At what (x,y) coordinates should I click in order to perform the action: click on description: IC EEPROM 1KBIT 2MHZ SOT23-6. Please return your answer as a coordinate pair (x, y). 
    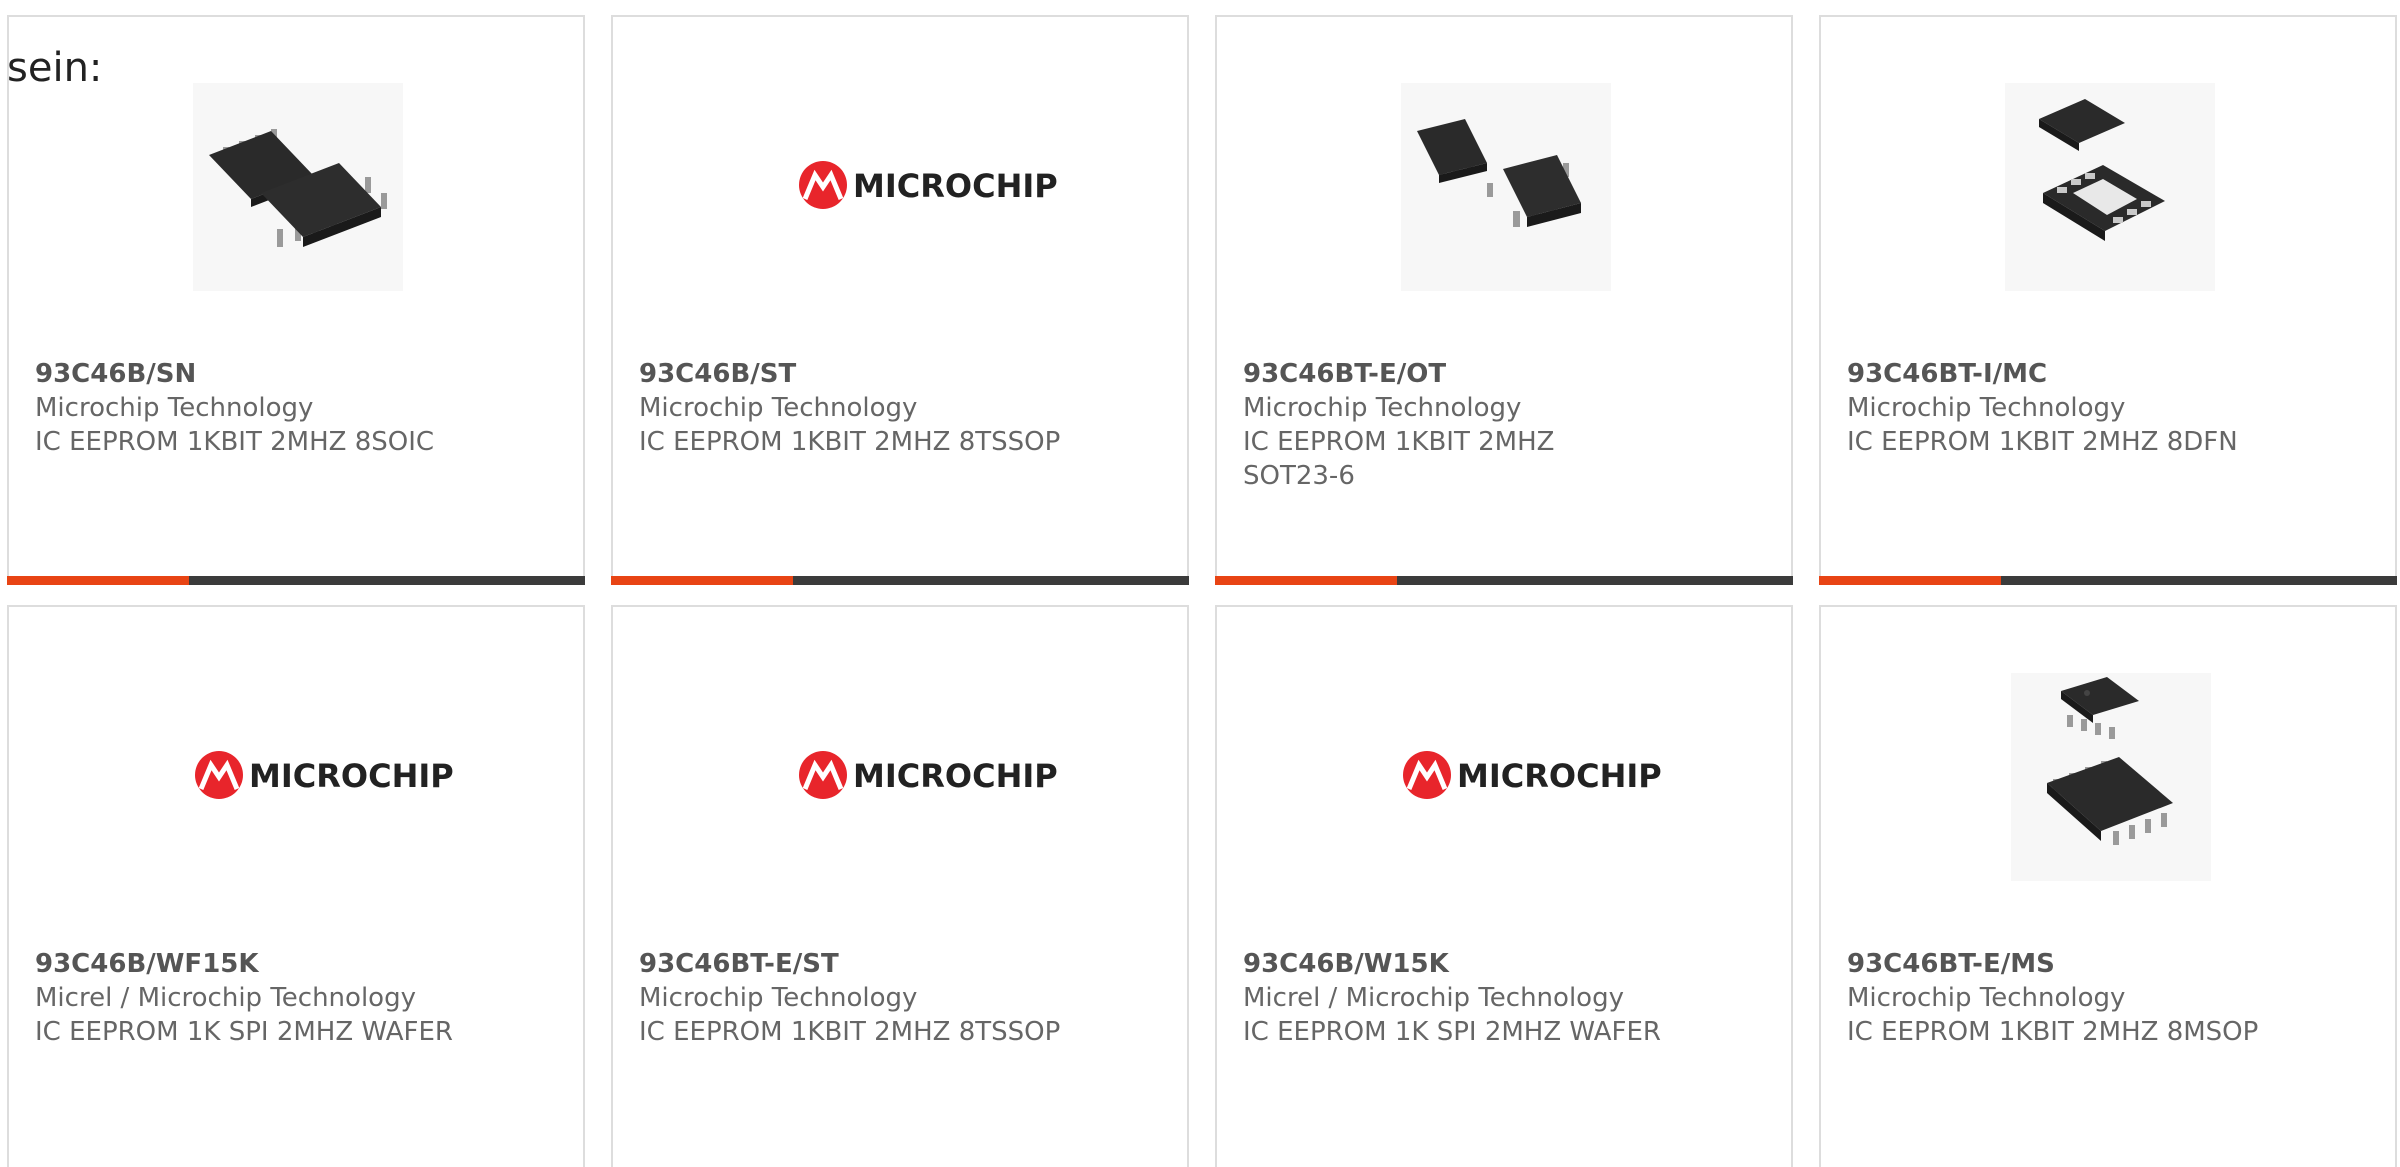
    Looking at the image, I should click on (1399, 459).